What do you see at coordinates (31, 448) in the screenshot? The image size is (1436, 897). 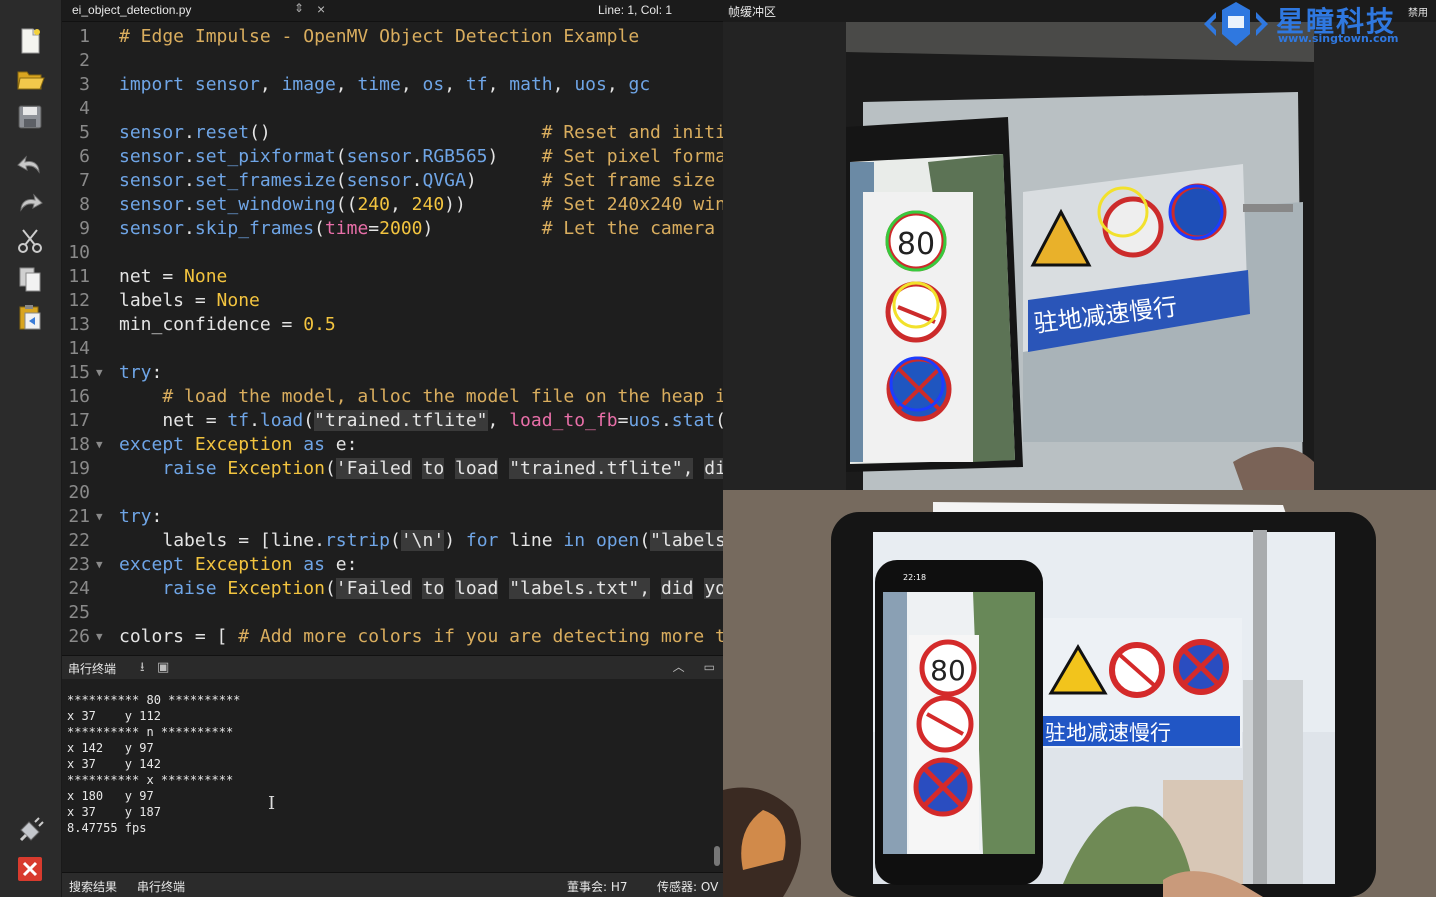 I see `left-toolbar` at bounding box center [31, 448].